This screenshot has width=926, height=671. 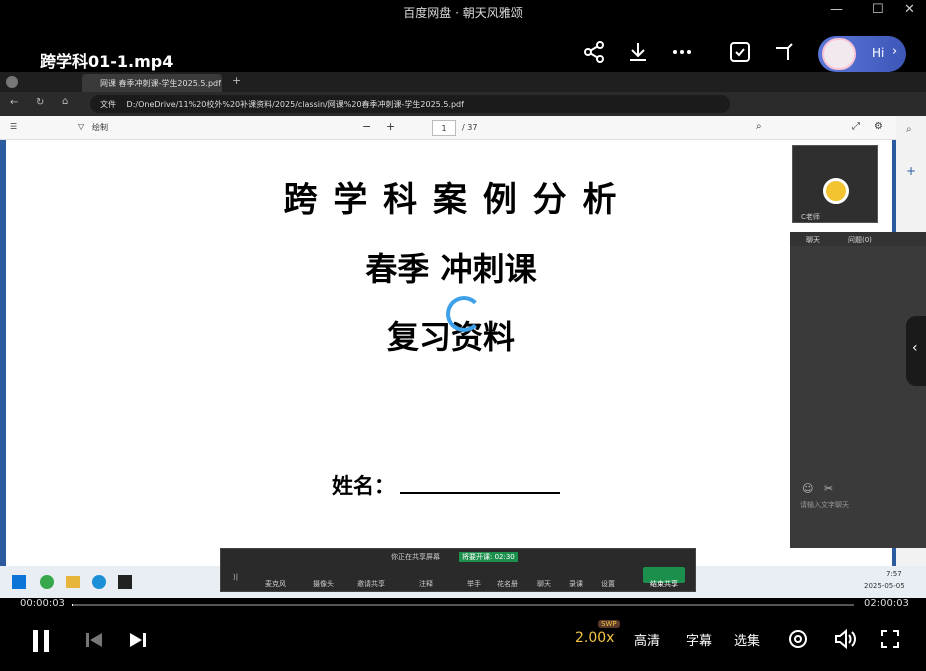 I want to click on clock-time: 7:57, so click(x=894, y=574).